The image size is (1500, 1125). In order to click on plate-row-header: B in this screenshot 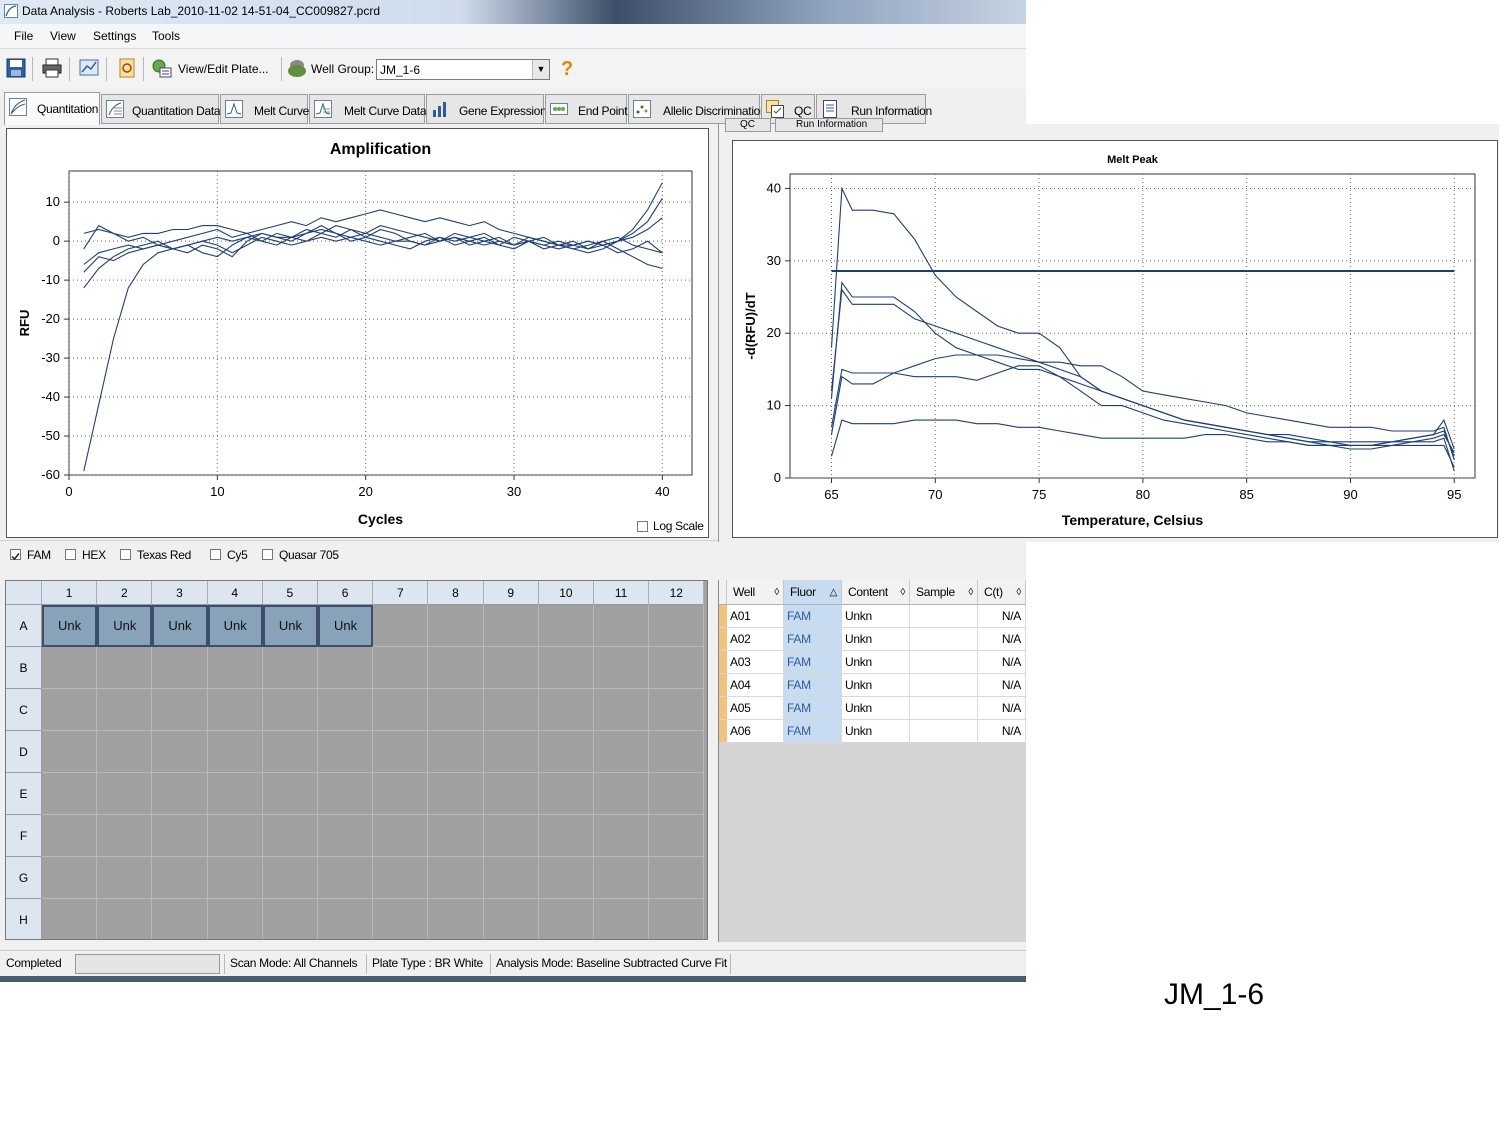, I will do `click(24, 668)`.